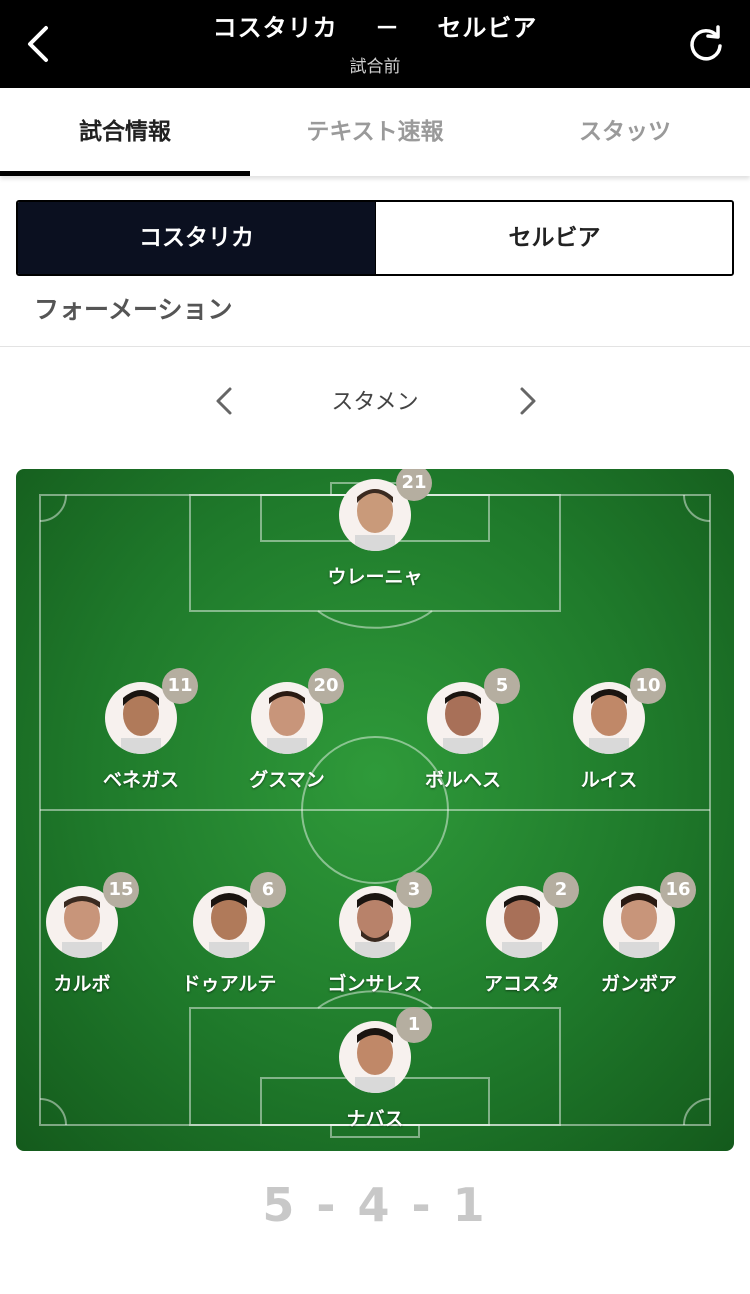 The image size is (750, 1294). I want to click on home-team-name: コスタリカ, so click(275, 28).